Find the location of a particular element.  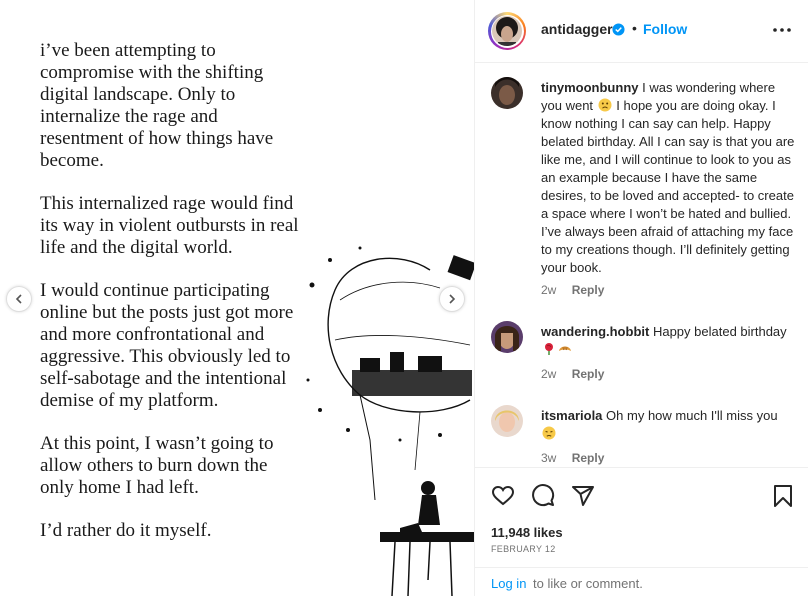

croissant-emoji-icon is located at coordinates (565, 348).